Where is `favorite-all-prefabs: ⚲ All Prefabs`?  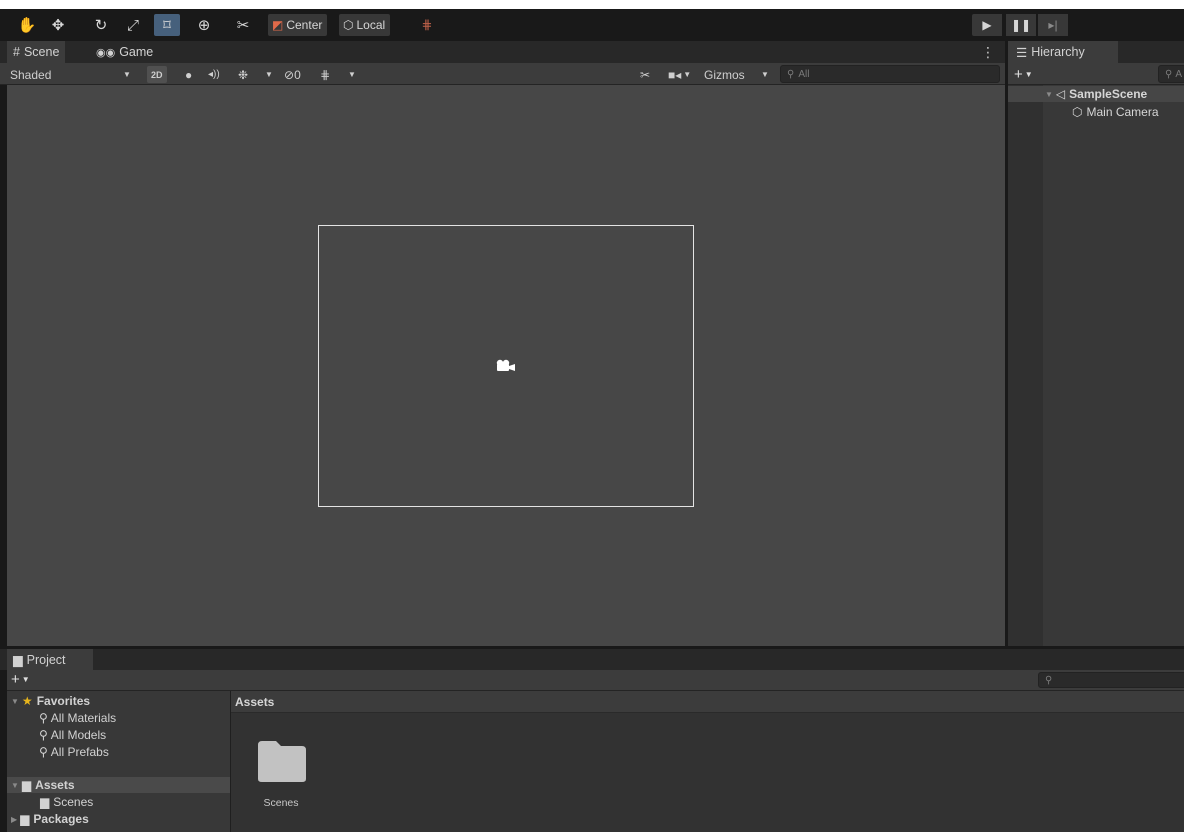
favorite-all-prefabs: ⚲ All Prefabs is located at coordinates (118, 752).